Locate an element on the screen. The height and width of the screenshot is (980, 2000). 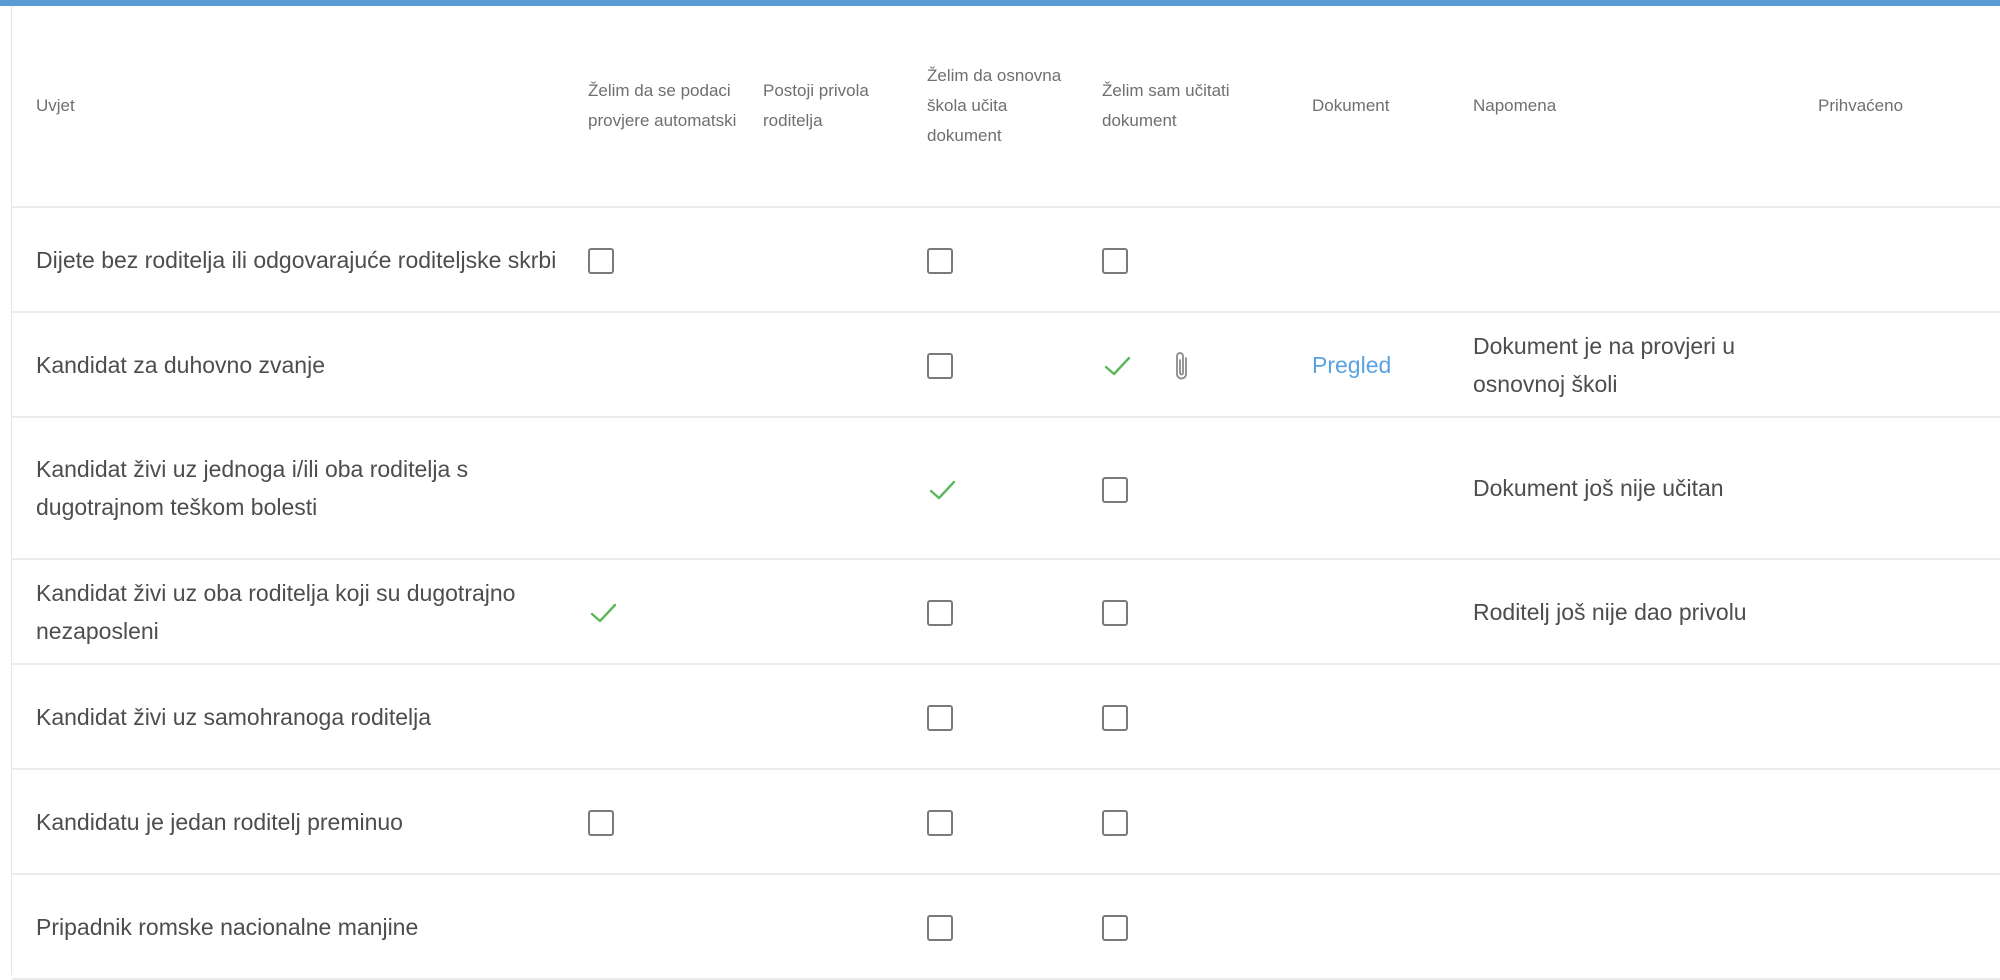
header-document: Dokument is located at coordinates (1371, 107).